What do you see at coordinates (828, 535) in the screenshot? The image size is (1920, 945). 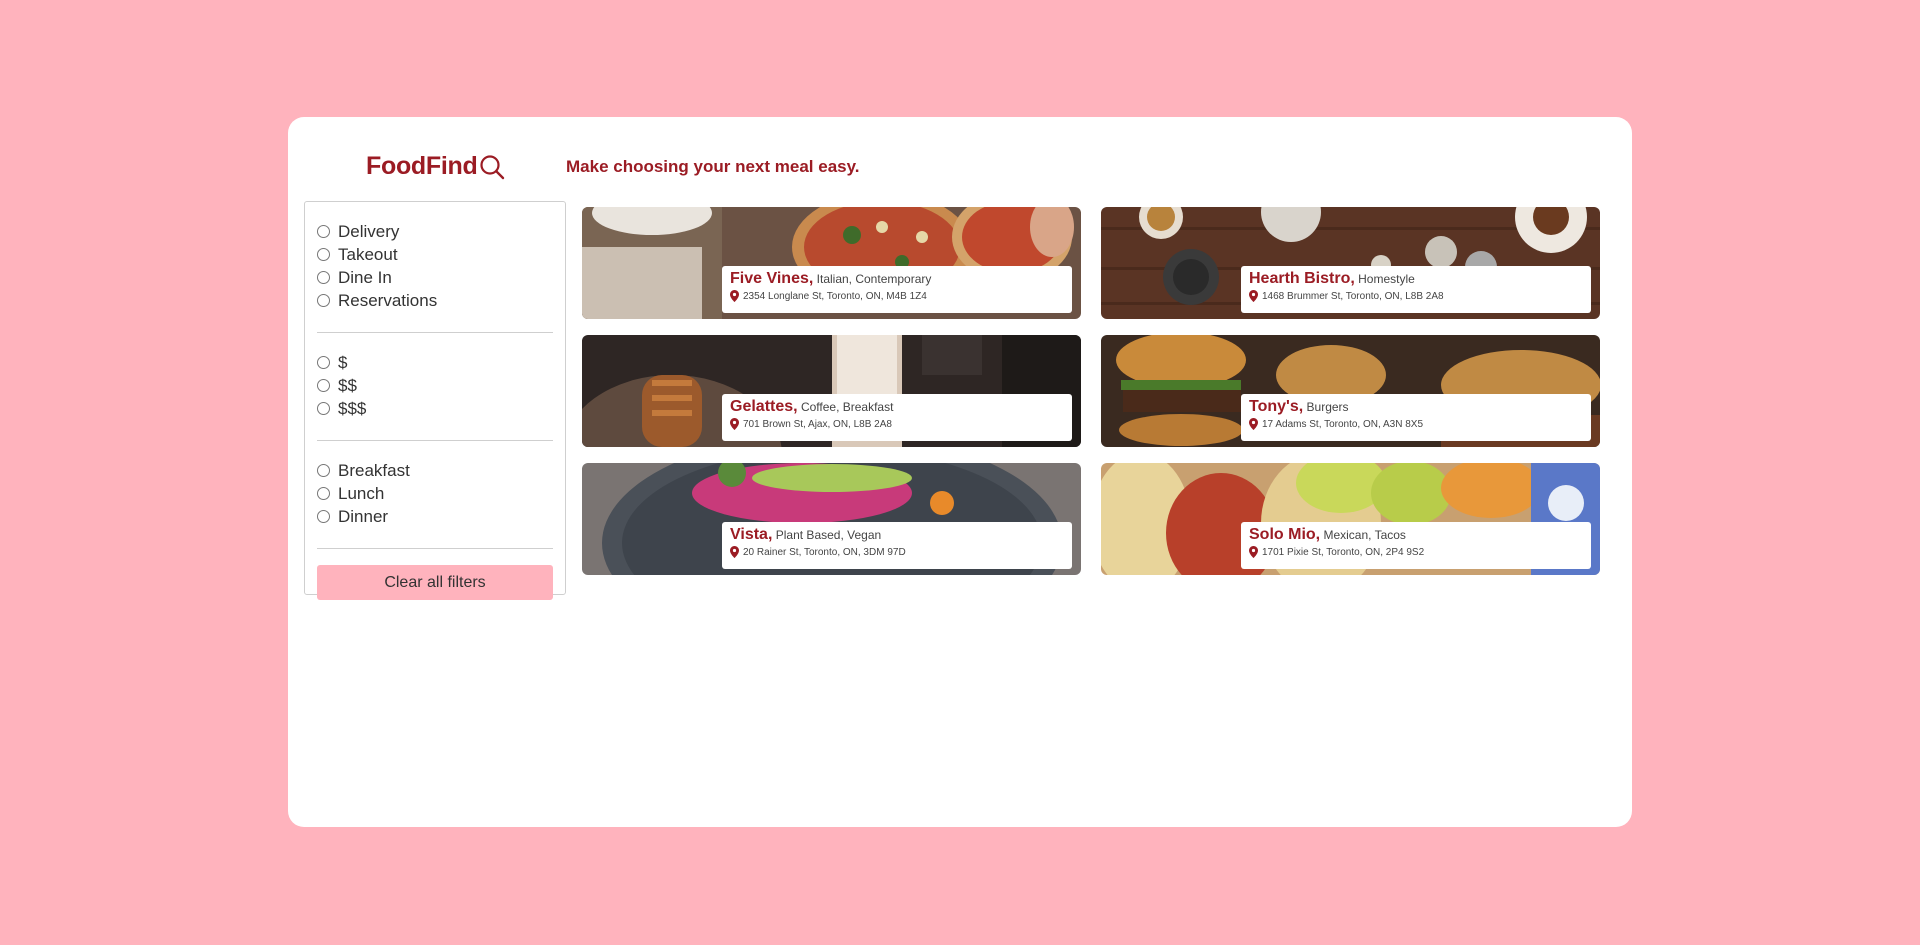 I see `restaurant-cuisine: Plant Based, Vegan` at bounding box center [828, 535].